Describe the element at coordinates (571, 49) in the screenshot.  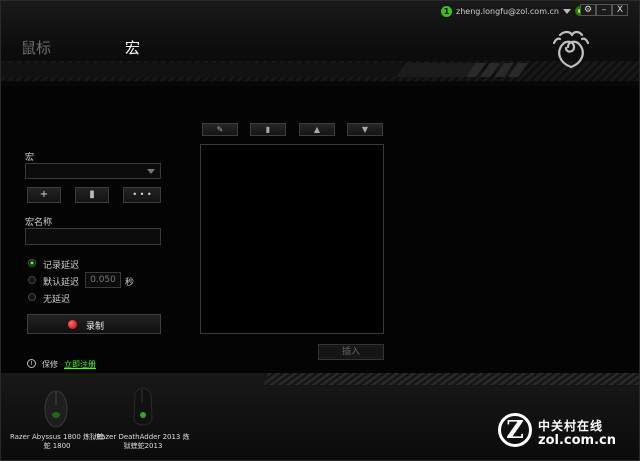
I see `razer-logo-icon` at that location.